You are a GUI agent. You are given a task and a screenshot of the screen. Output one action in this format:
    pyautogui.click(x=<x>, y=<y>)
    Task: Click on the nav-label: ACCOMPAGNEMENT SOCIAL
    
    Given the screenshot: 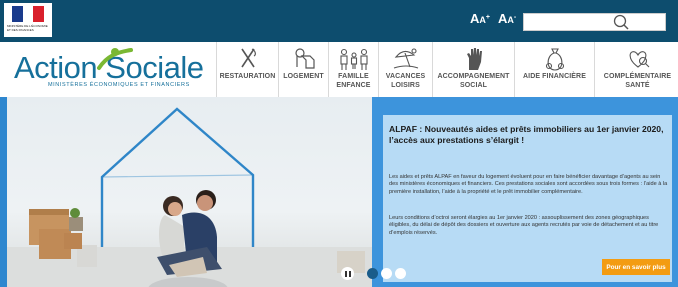 What is the action you would take?
    pyautogui.click(x=473, y=81)
    